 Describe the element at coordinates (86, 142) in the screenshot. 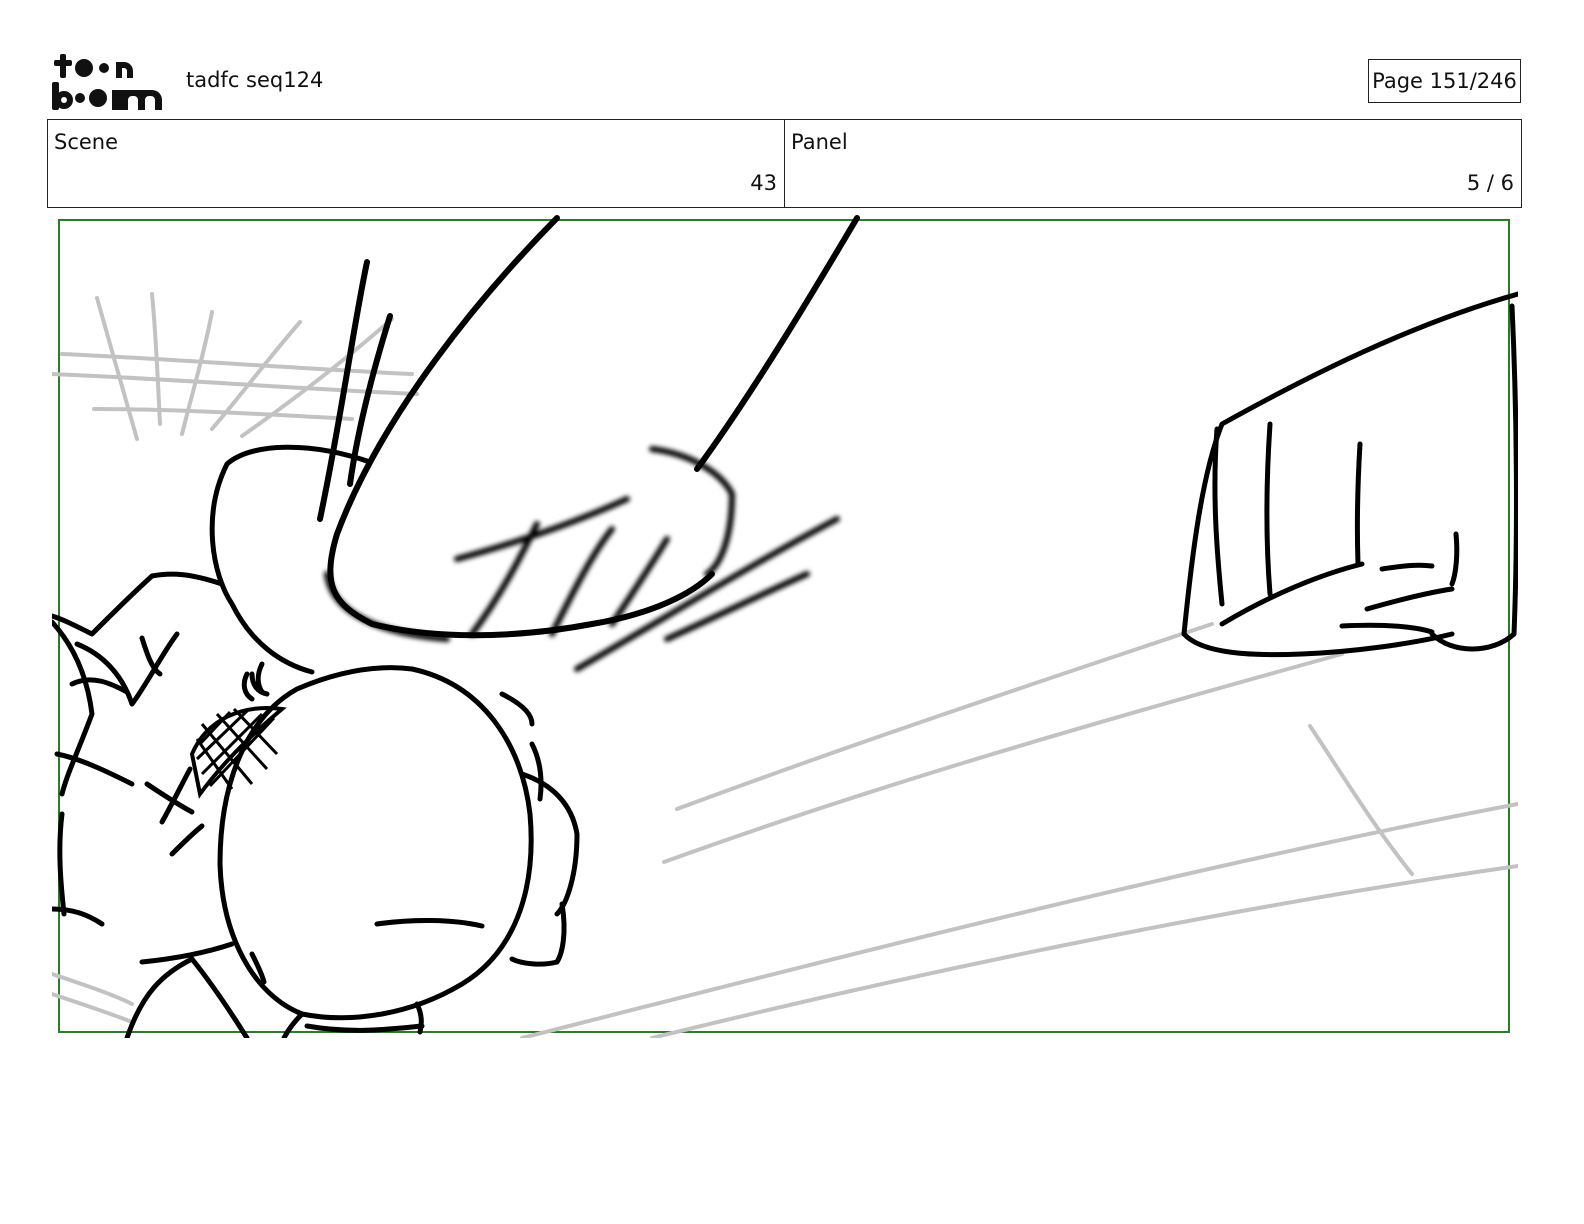

I see `scene-label: Scene` at that location.